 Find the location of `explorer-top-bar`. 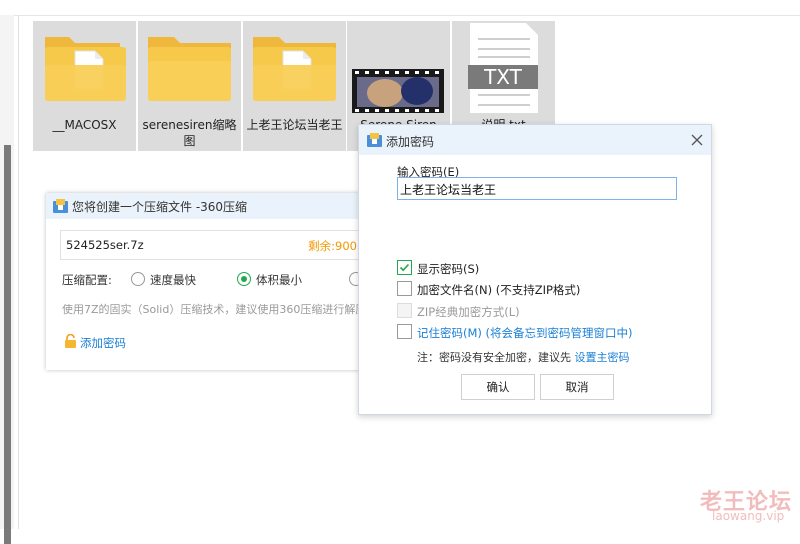

explorer-top-bar is located at coordinates (400, 8).